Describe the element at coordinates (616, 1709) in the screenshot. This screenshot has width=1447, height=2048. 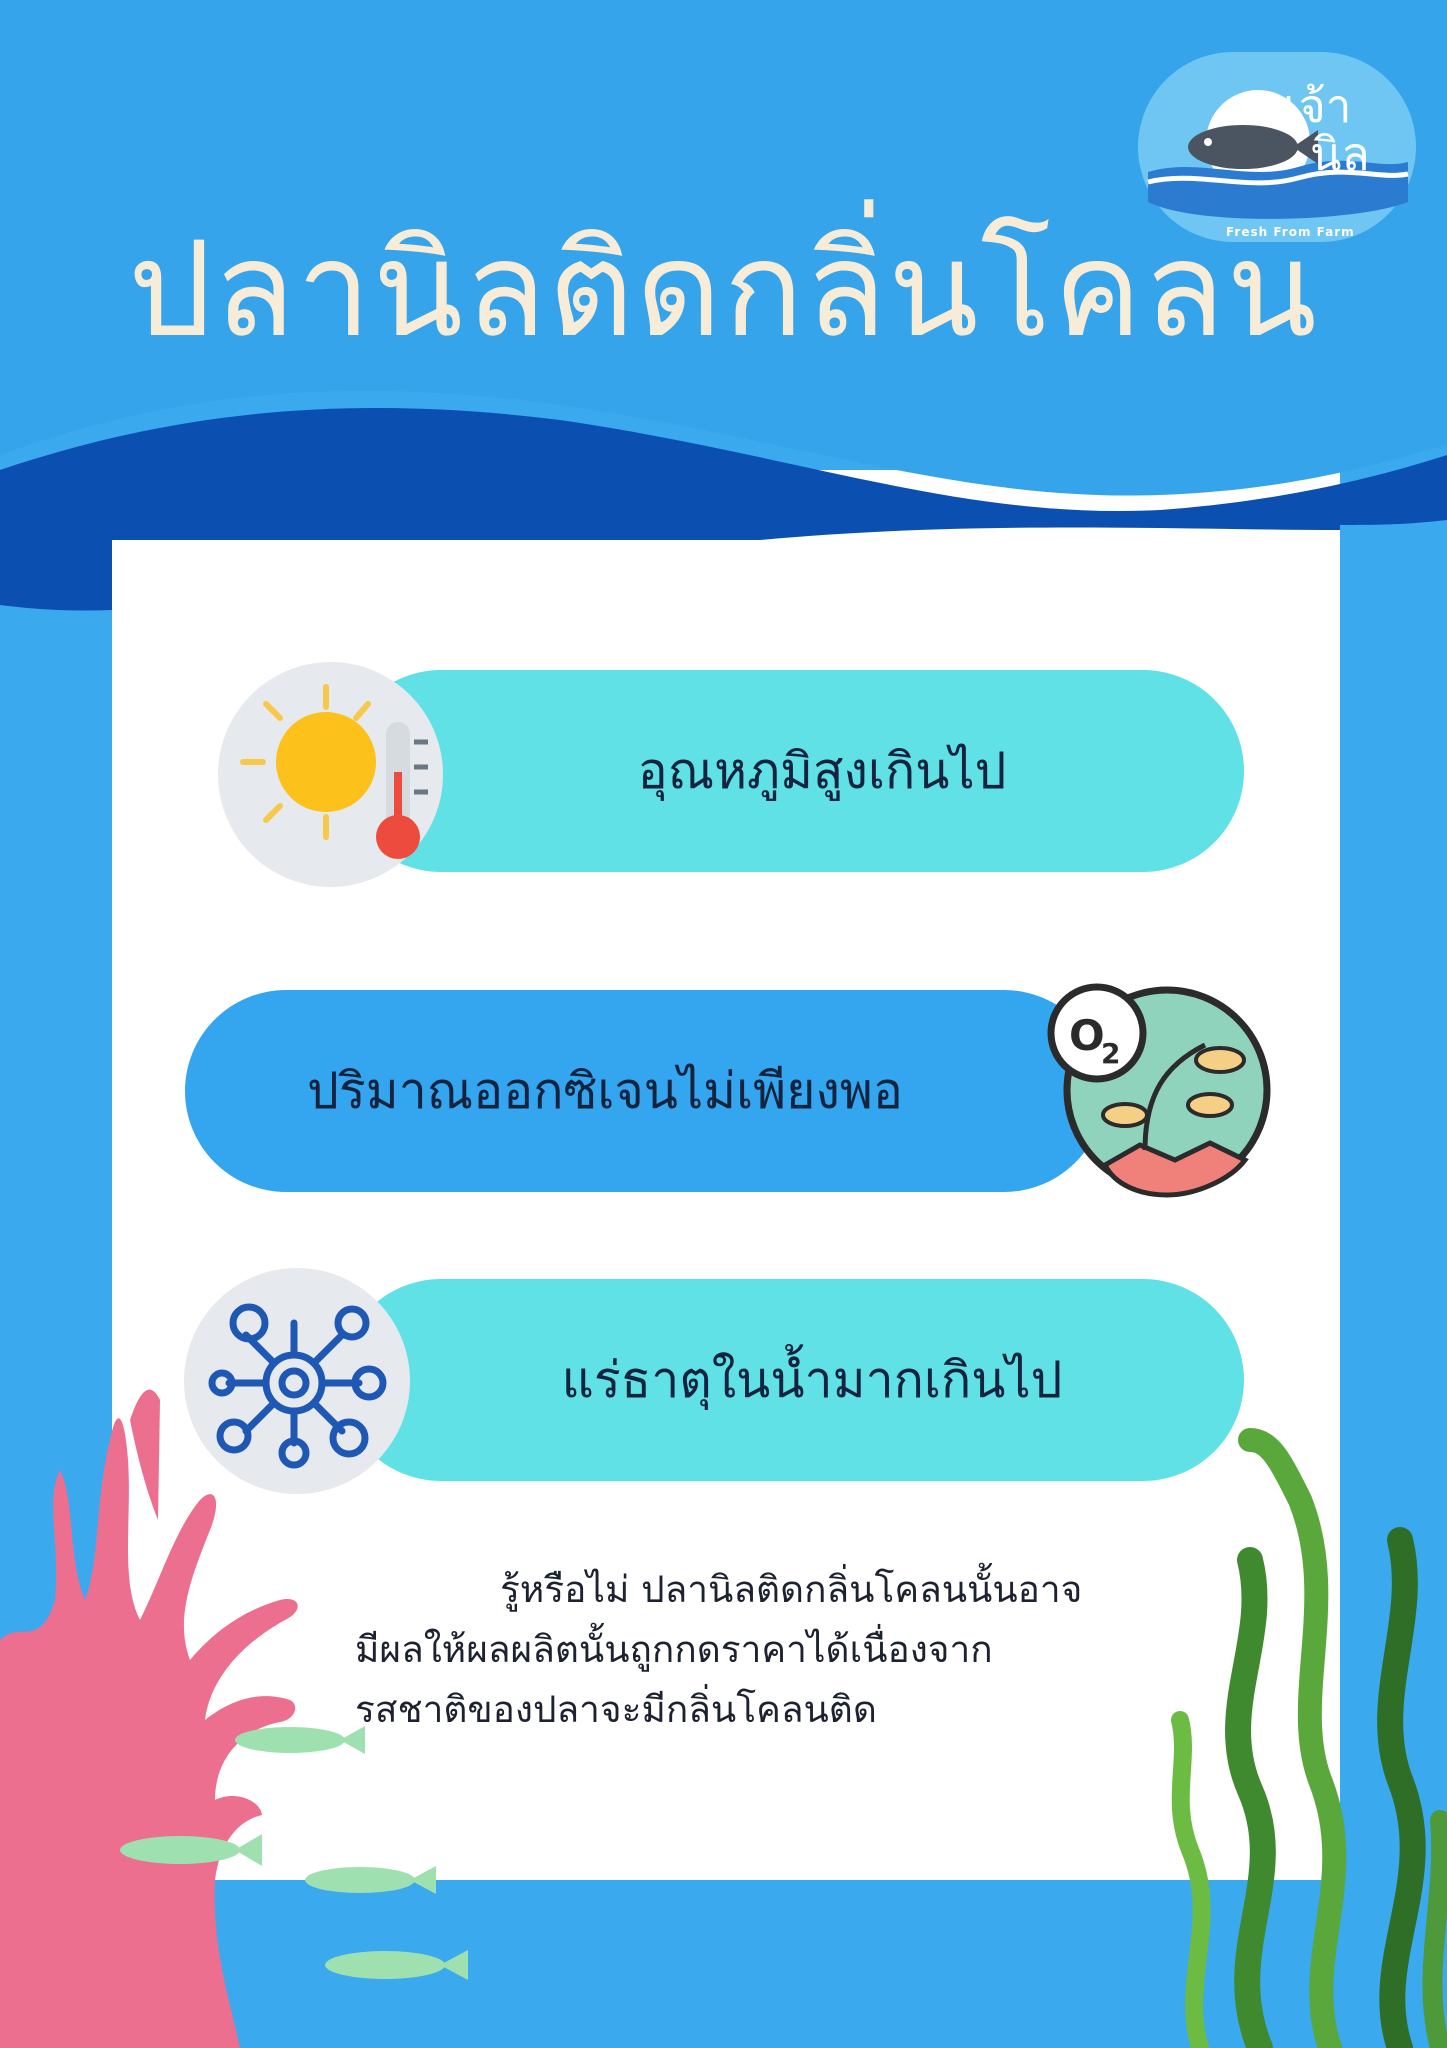
I see `fact-line-3: รสชาติของปลาจะมีกลิ่นโคลนติด` at that location.